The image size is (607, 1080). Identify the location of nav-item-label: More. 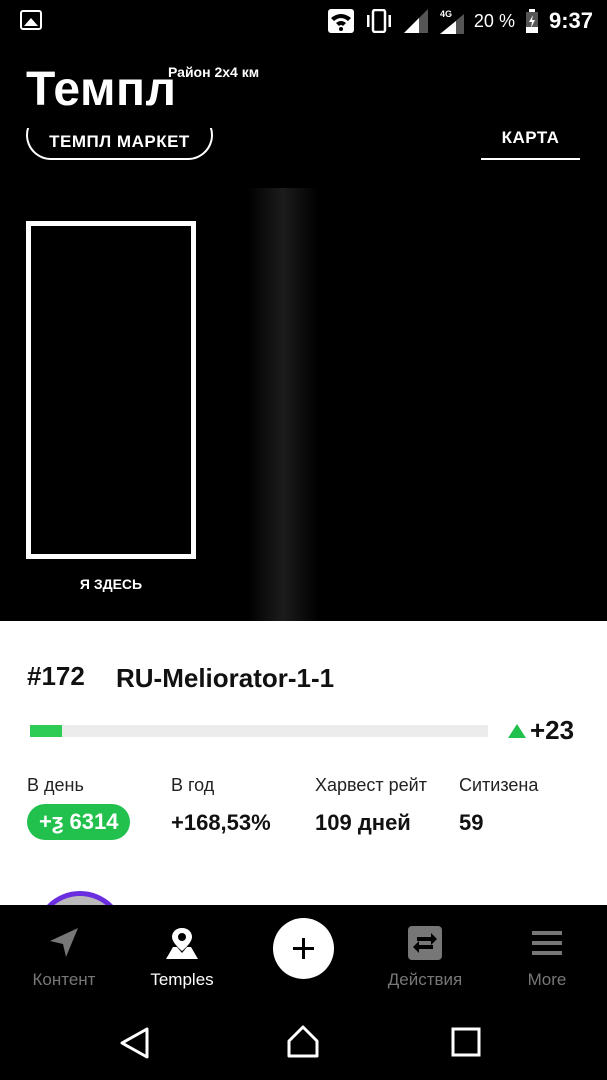
(547, 979).